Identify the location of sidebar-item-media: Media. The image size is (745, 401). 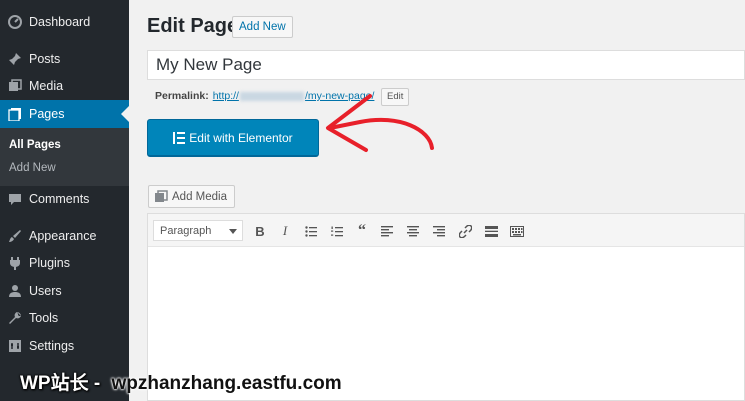
(64, 86).